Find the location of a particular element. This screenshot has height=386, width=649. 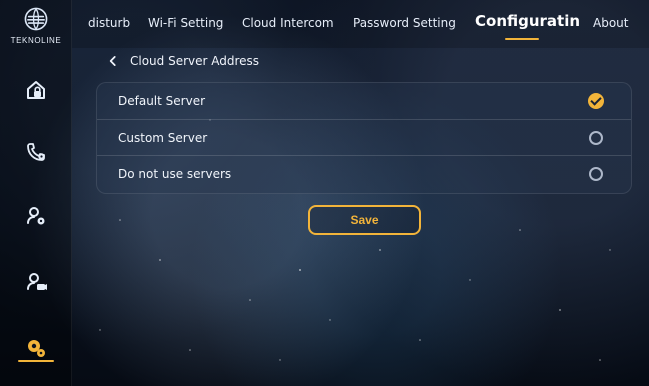

brand-name: TEKNOLINE is located at coordinates (36, 40).